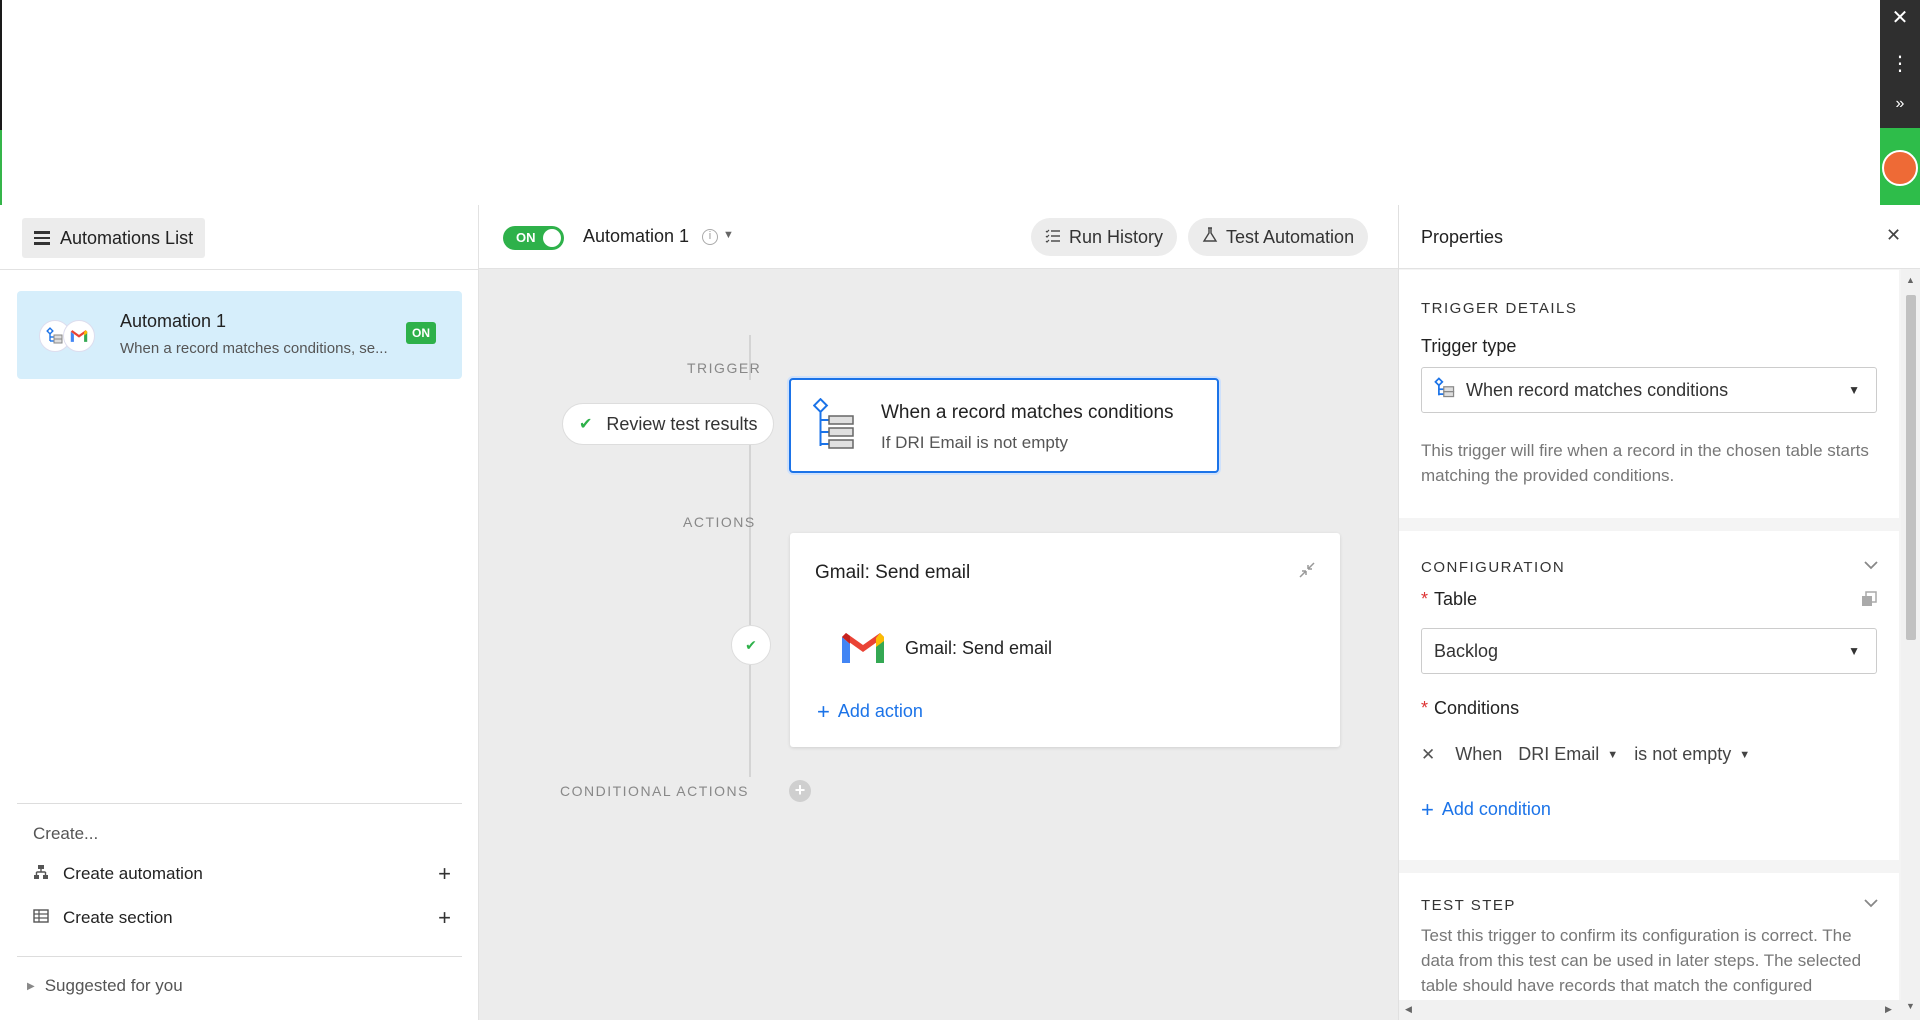 The width and height of the screenshot is (1920, 1020). Describe the element at coordinates (1290, 236) in the screenshot. I see `test-automation-label: Test Automation` at that location.